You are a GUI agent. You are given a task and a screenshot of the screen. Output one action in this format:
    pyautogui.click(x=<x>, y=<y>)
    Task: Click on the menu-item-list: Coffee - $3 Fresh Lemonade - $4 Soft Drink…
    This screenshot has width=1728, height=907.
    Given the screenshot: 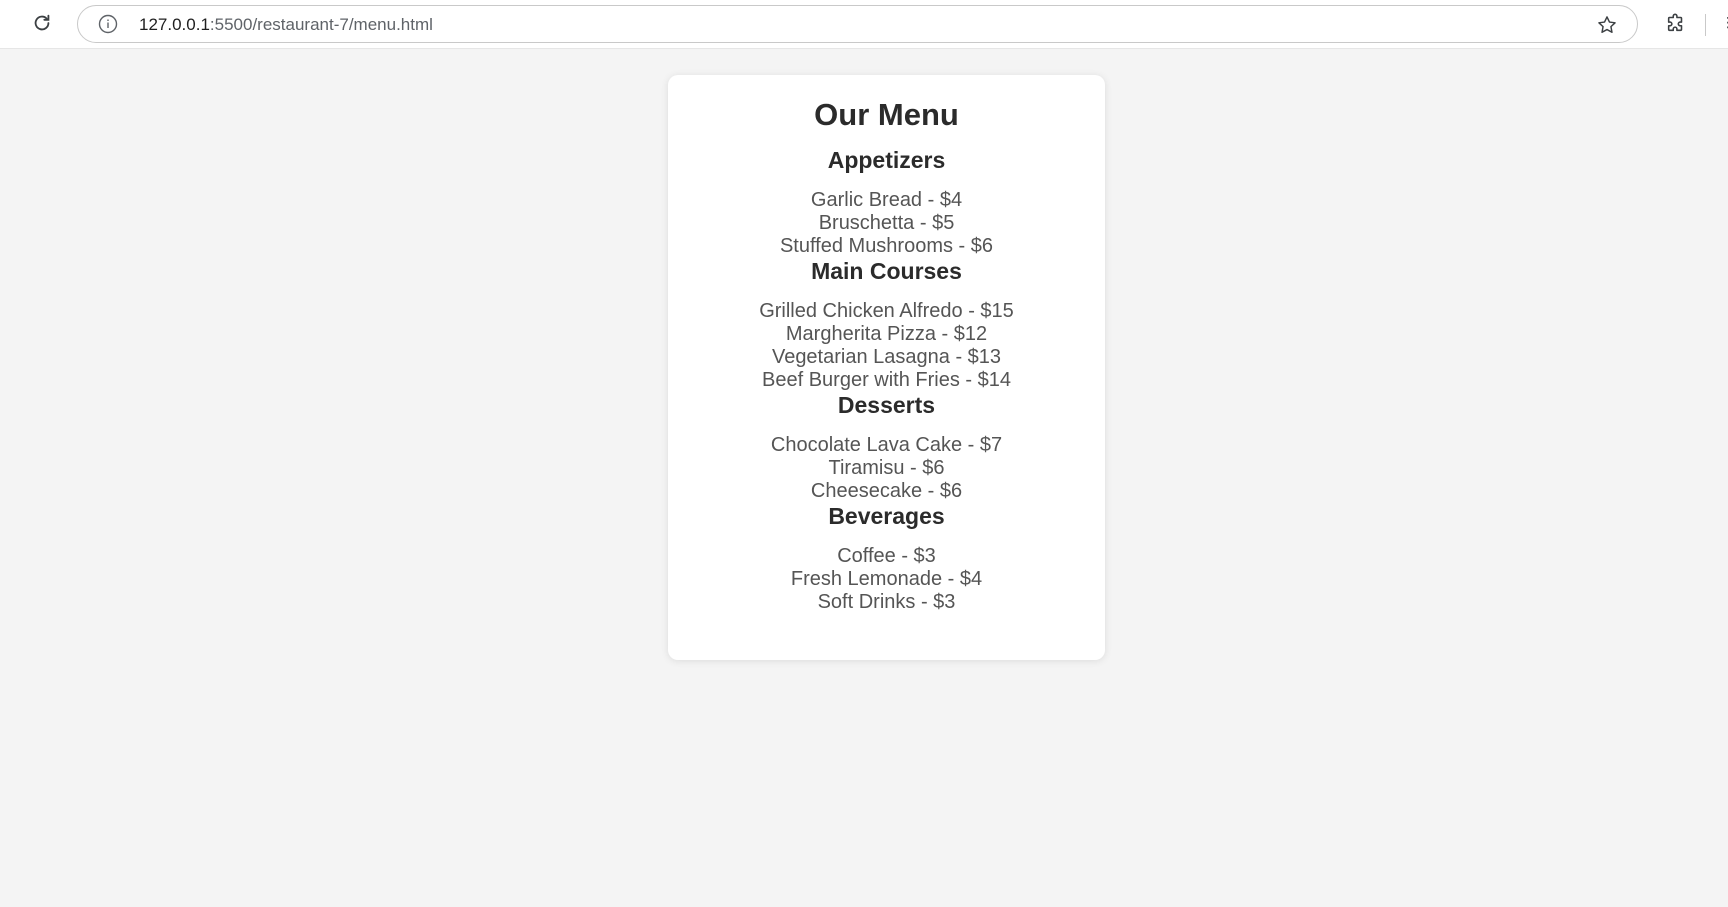 What is the action you would take?
    pyautogui.click(x=886, y=579)
    